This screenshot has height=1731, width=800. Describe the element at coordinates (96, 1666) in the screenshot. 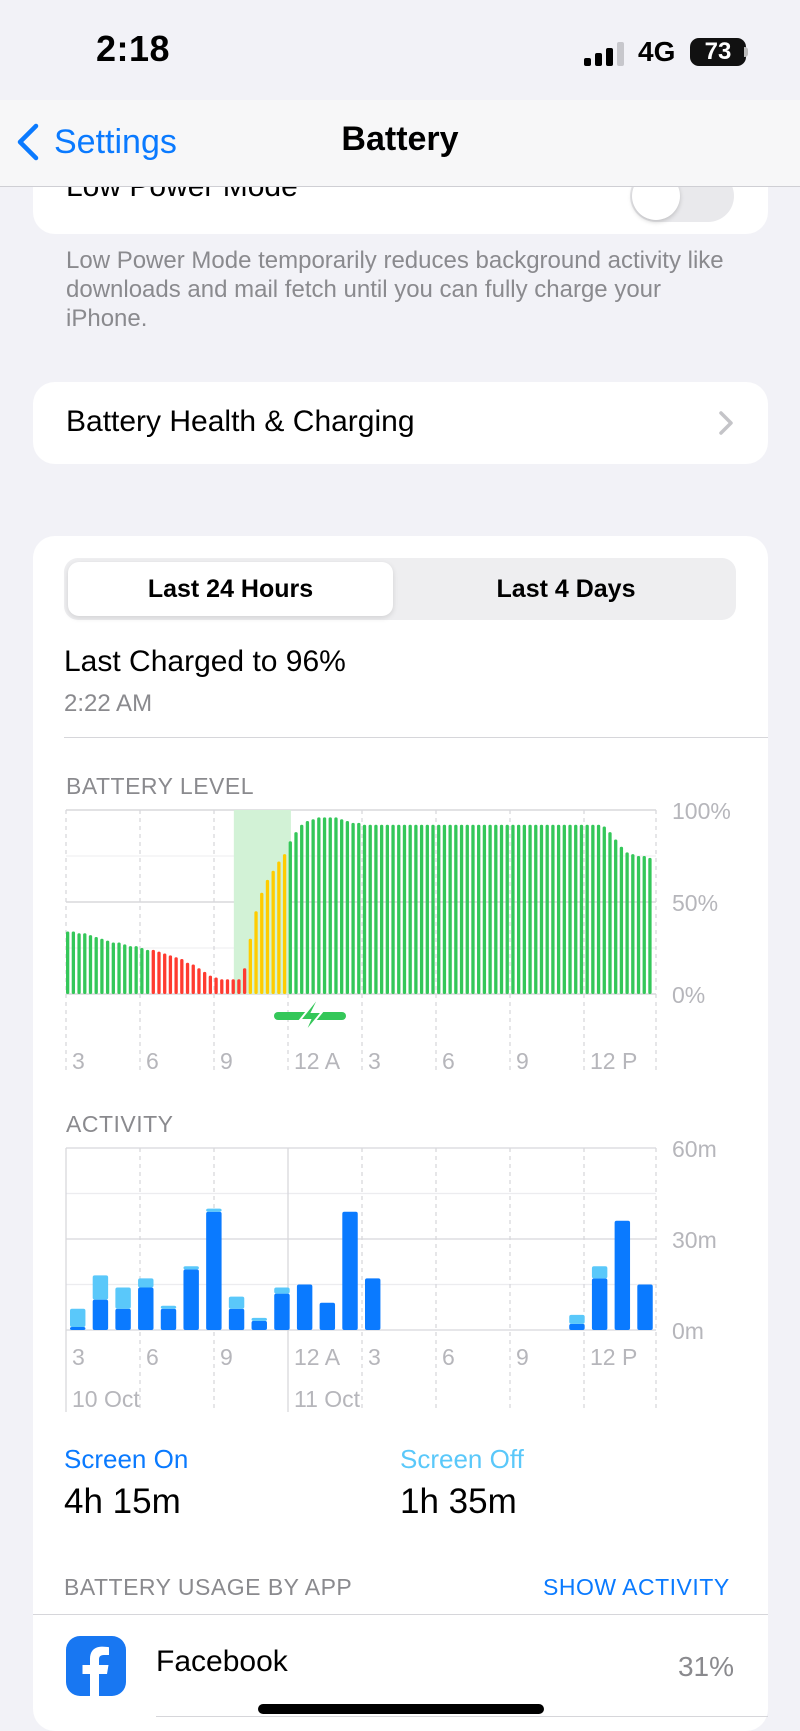

I see `facebook-icon` at that location.